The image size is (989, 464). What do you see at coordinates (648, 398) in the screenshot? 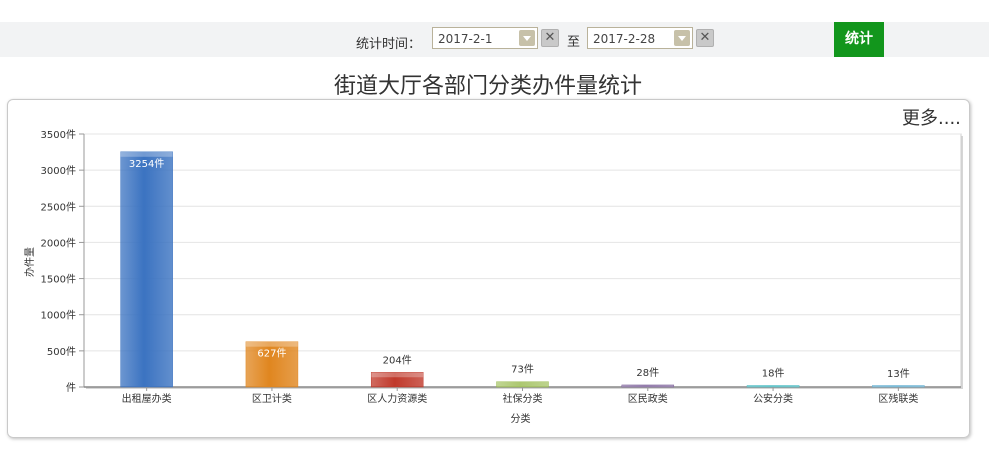
I see `x-tick-label: 区民政类` at bounding box center [648, 398].